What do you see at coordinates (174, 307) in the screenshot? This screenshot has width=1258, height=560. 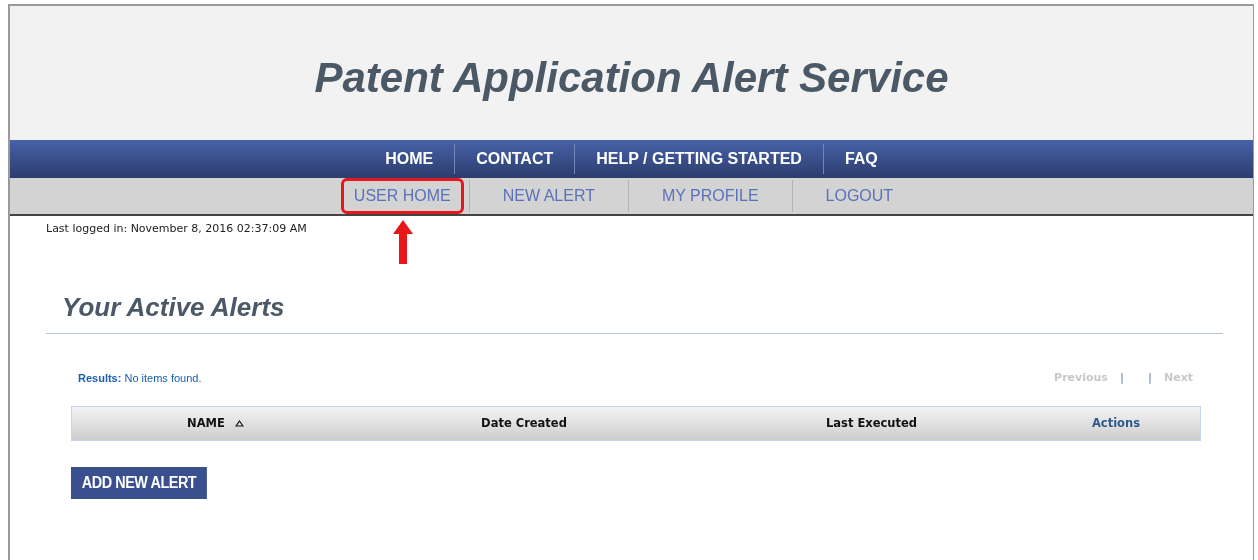 I see `page-heading: Your Active Alerts` at bounding box center [174, 307].